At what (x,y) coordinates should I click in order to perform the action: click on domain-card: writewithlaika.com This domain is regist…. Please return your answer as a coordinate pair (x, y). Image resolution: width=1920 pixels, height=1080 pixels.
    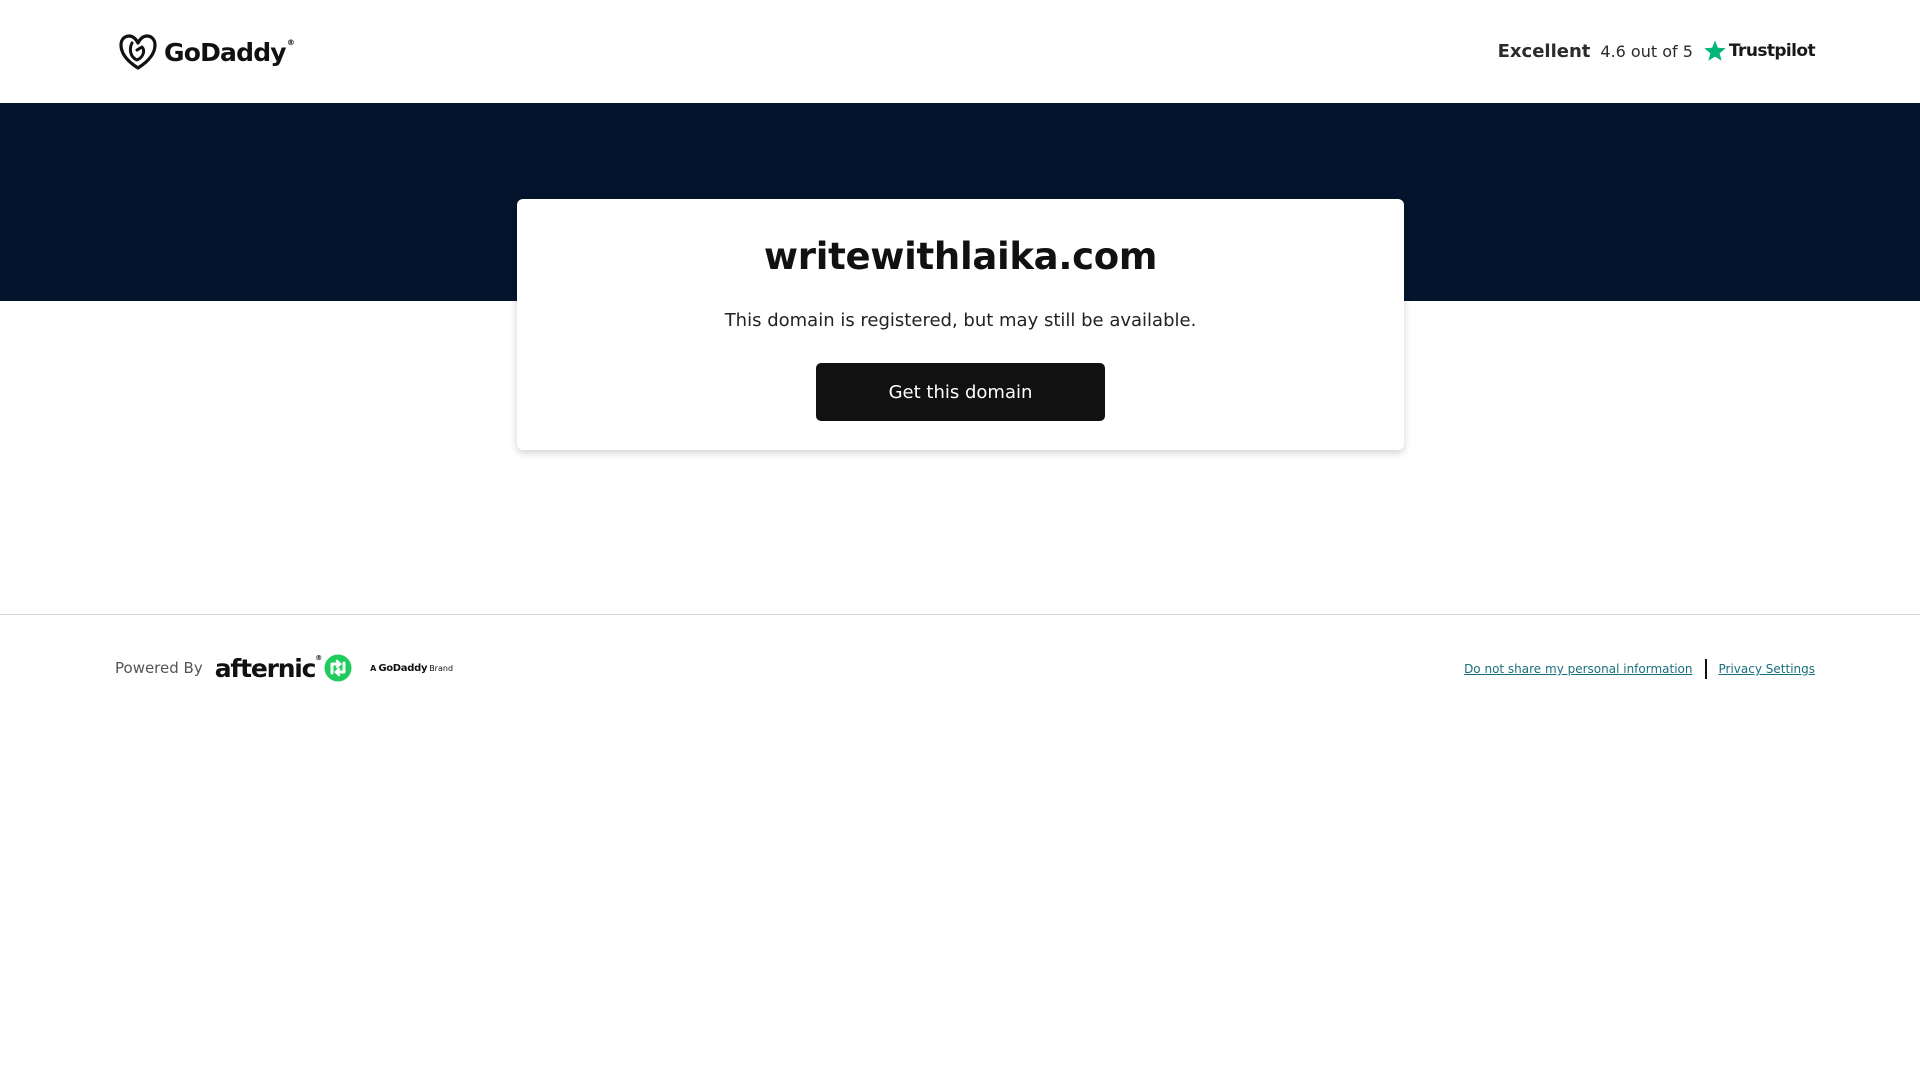
    Looking at the image, I should click on (960, 324).